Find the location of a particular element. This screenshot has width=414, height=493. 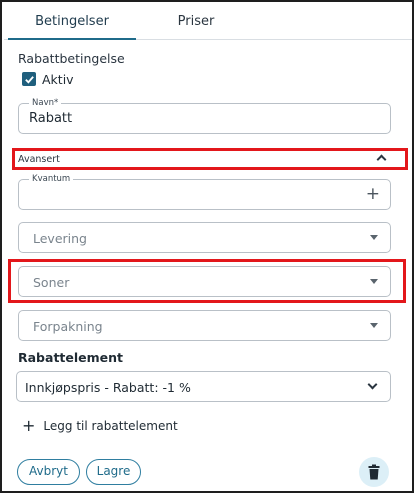

packaging-select: Forpakning is located at coordinates (204, 325).